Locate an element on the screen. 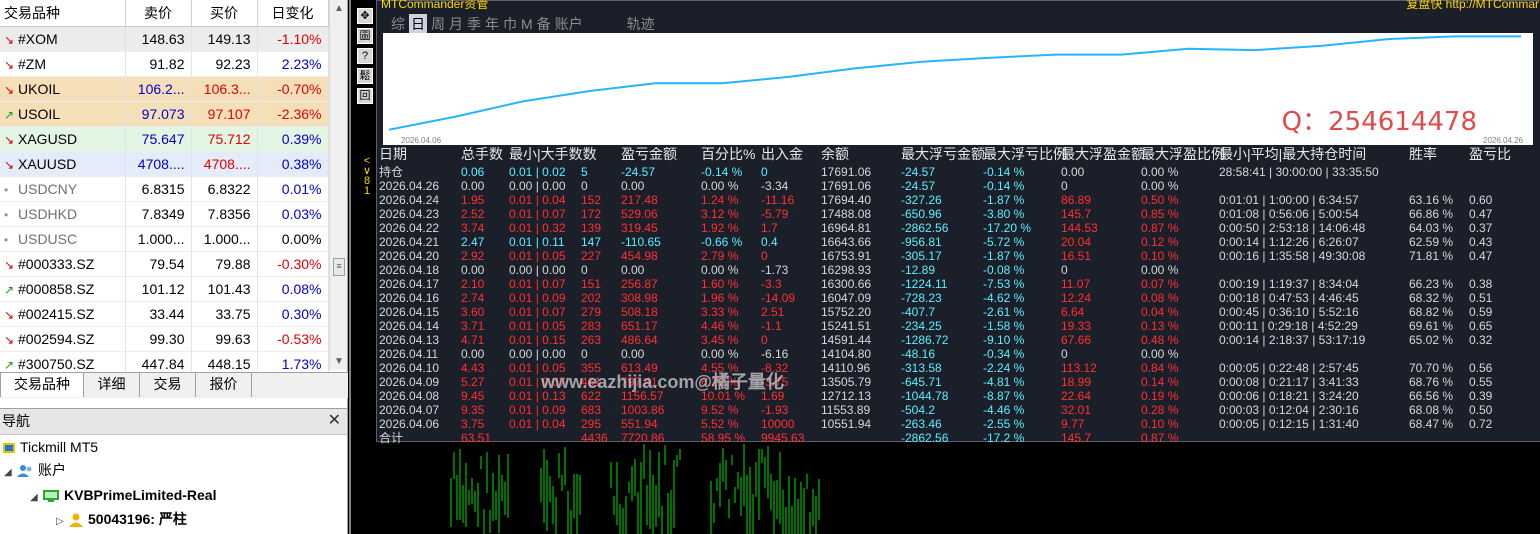 The width and height of the screenshot is (1540, 534). symbol-name: #000858.SZ is located at coordinates (56, 288).